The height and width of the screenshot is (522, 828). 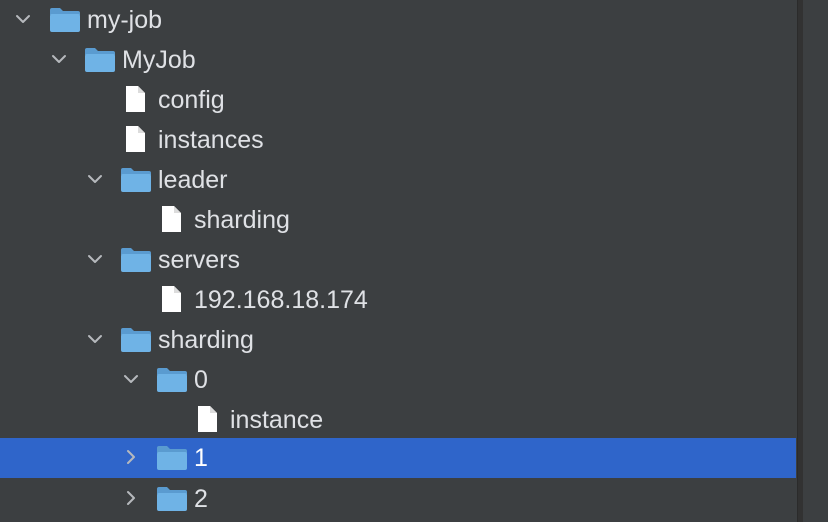 I want to click on tree-row-instance: instance, so click(x=398, y=420).